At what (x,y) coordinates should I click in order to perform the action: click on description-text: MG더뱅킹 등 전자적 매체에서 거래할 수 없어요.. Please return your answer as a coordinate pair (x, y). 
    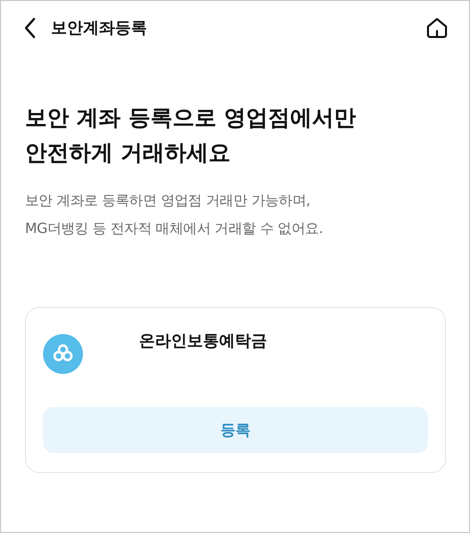
    Looking at the image, I should click on (174, 229).